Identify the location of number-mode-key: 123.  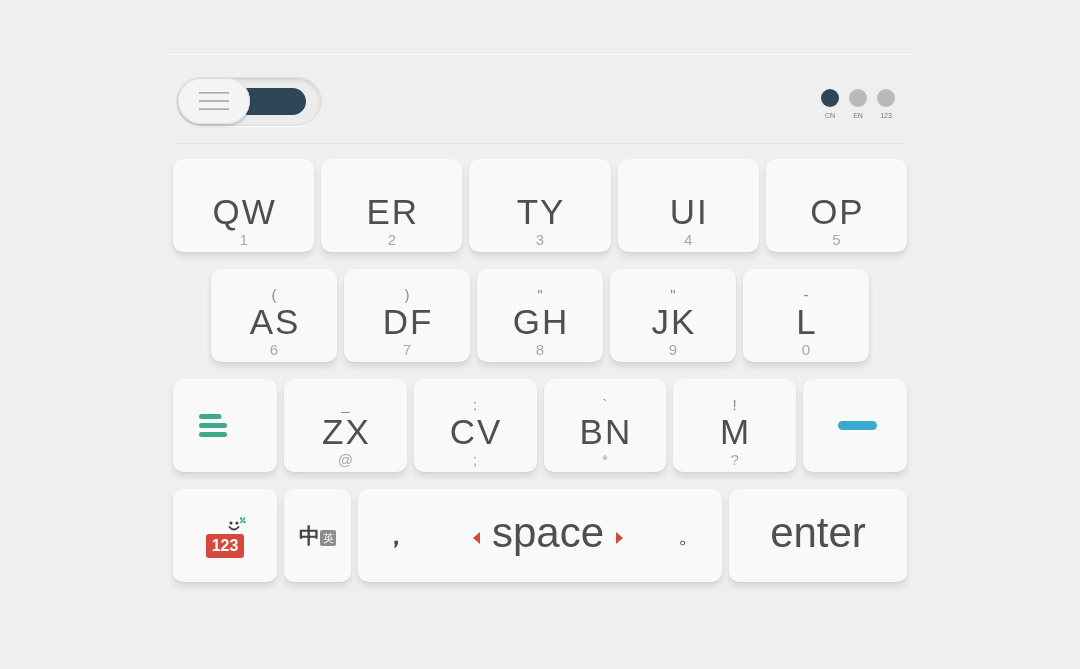
(225, 535).